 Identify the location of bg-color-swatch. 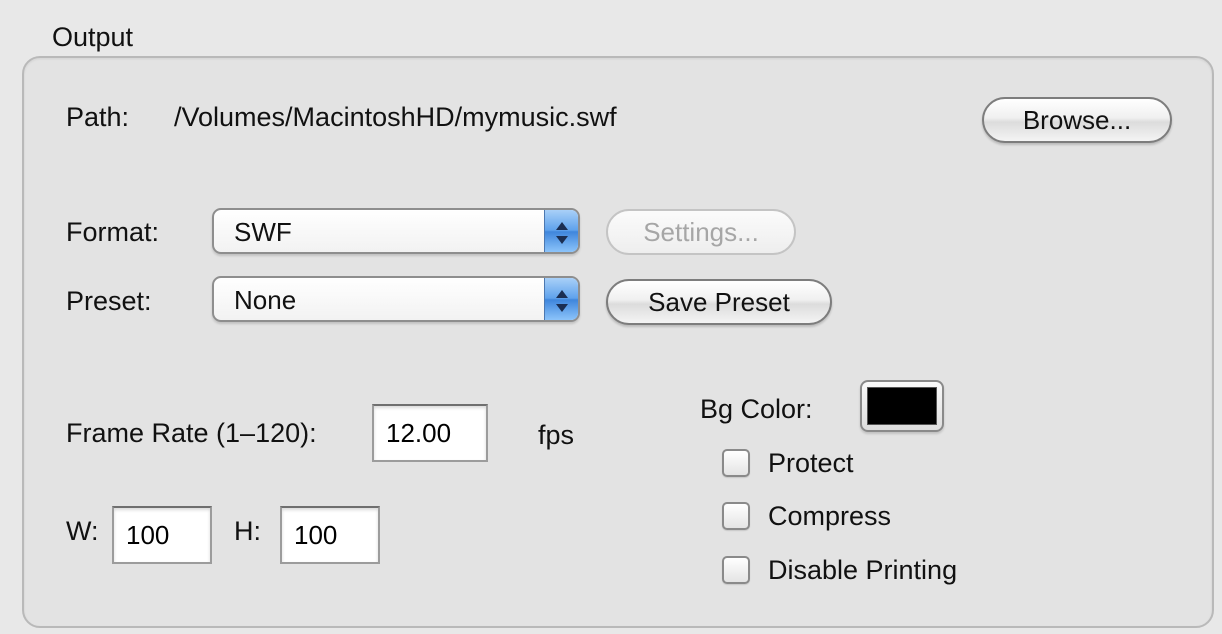
(902, 406).